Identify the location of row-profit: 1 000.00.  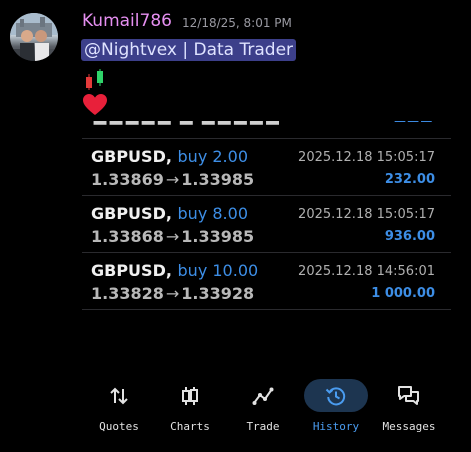
(403, 293).